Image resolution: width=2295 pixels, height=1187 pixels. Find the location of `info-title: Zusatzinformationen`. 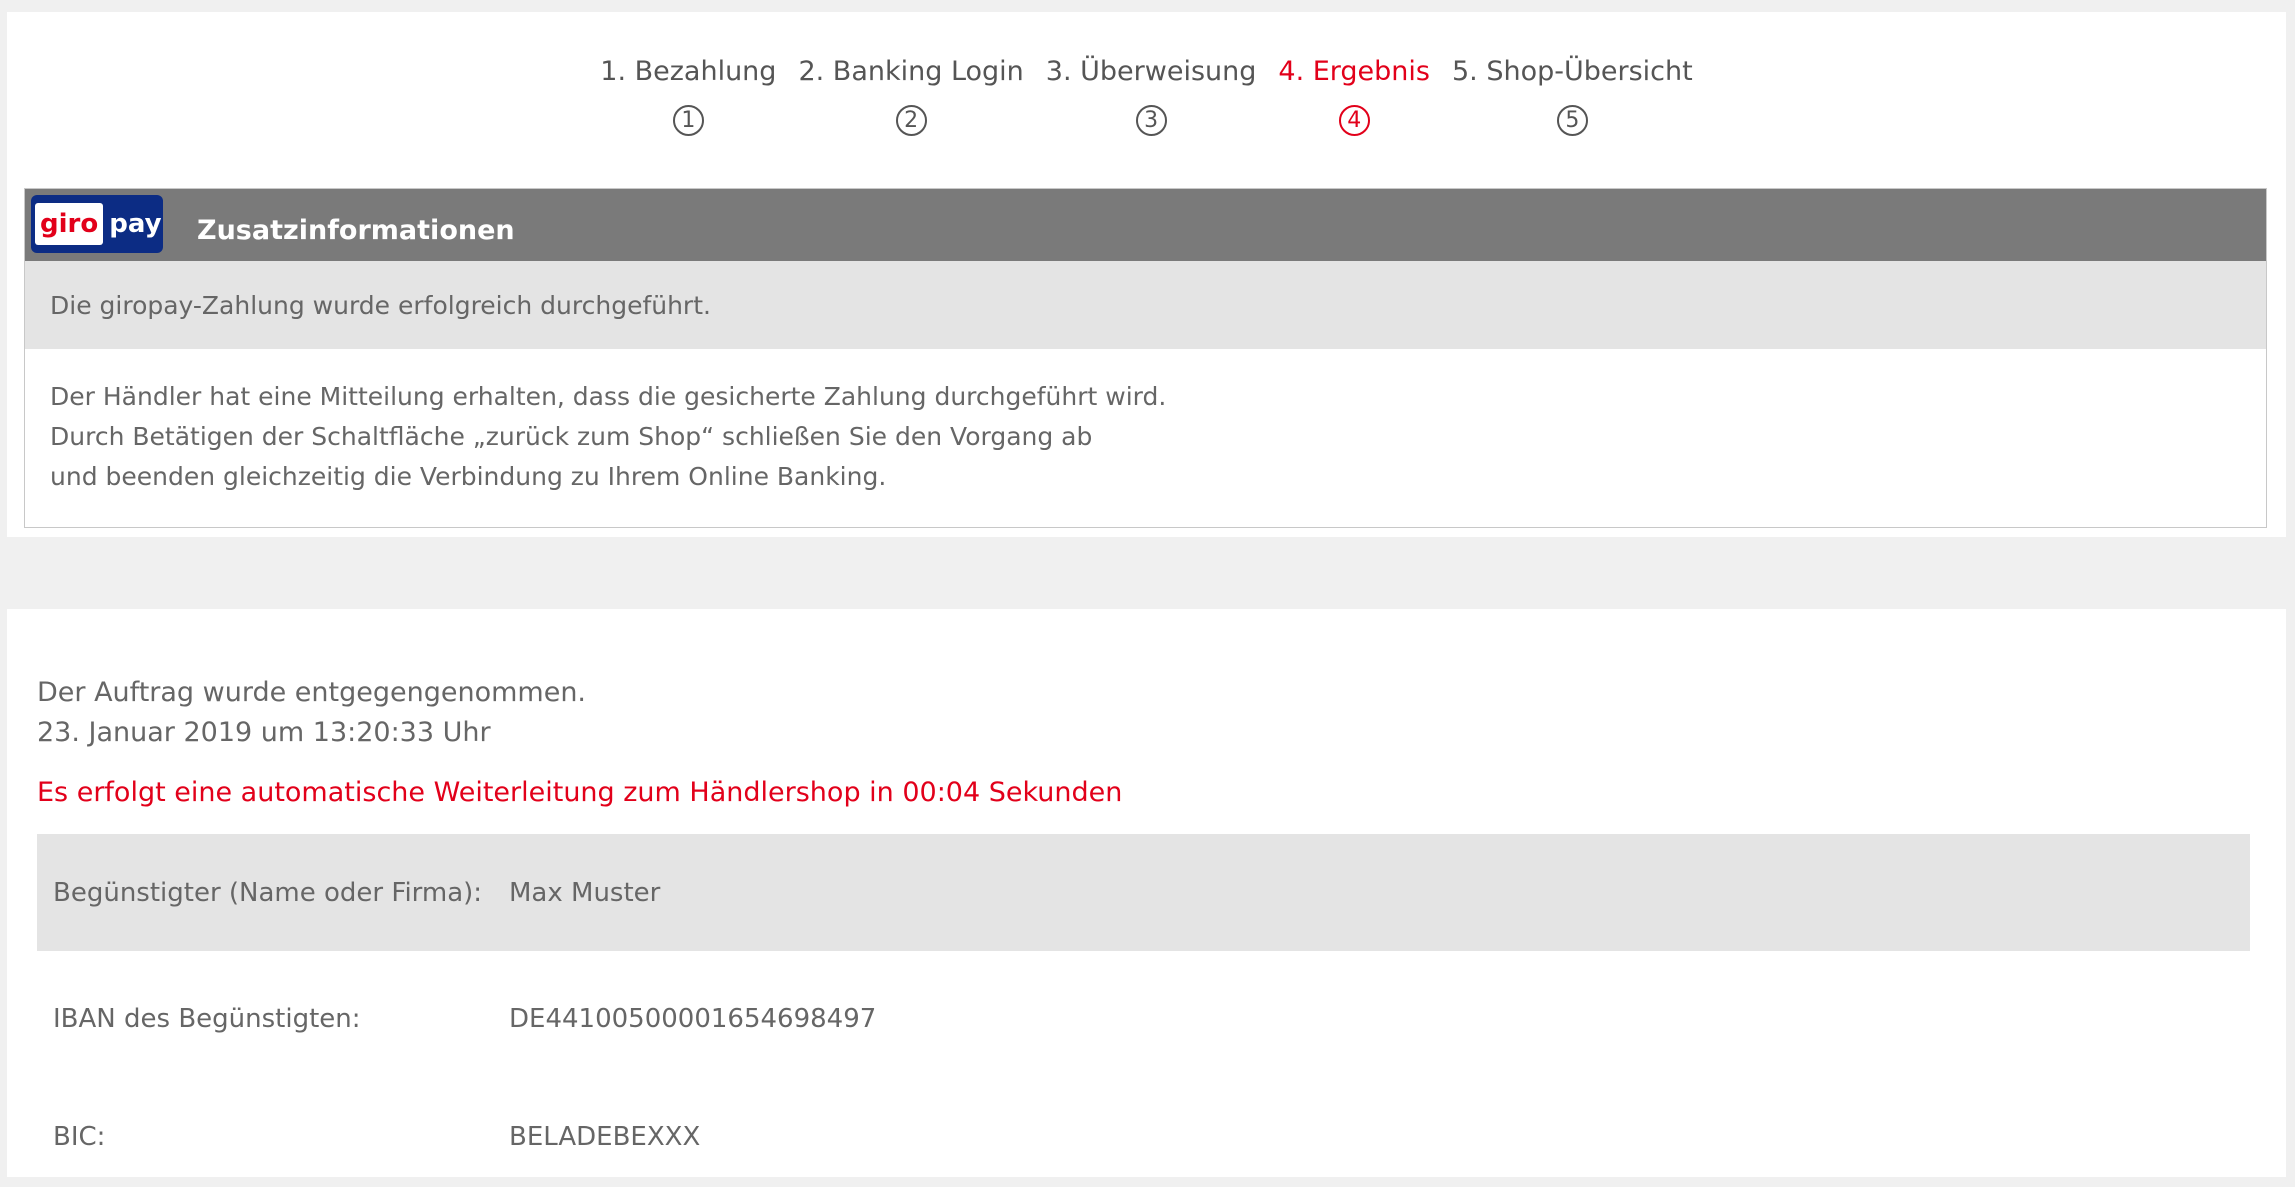

info-title: Zusatzinformationen is located at coordinates (356, 230).